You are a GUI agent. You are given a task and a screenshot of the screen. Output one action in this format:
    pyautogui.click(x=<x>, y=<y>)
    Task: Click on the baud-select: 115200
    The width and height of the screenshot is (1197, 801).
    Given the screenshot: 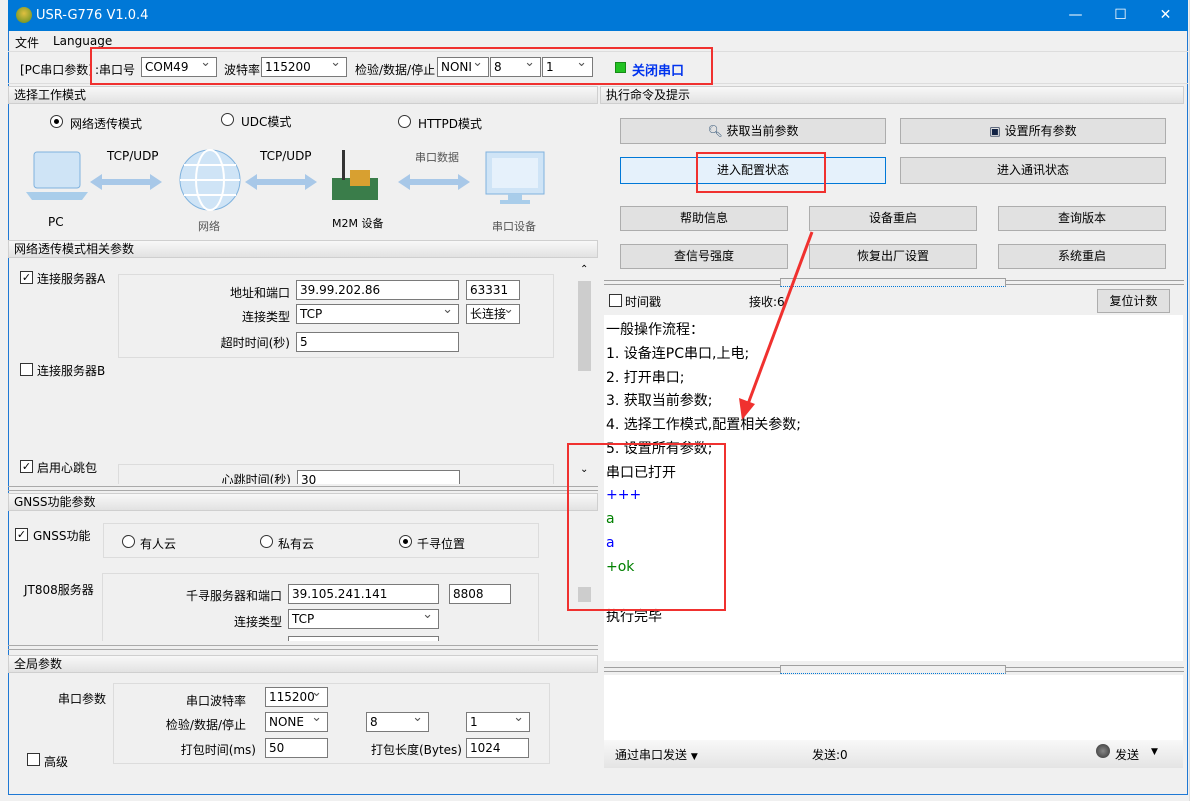 What is the action you would take?
    pyautogui.click(x=304, y=67)
    